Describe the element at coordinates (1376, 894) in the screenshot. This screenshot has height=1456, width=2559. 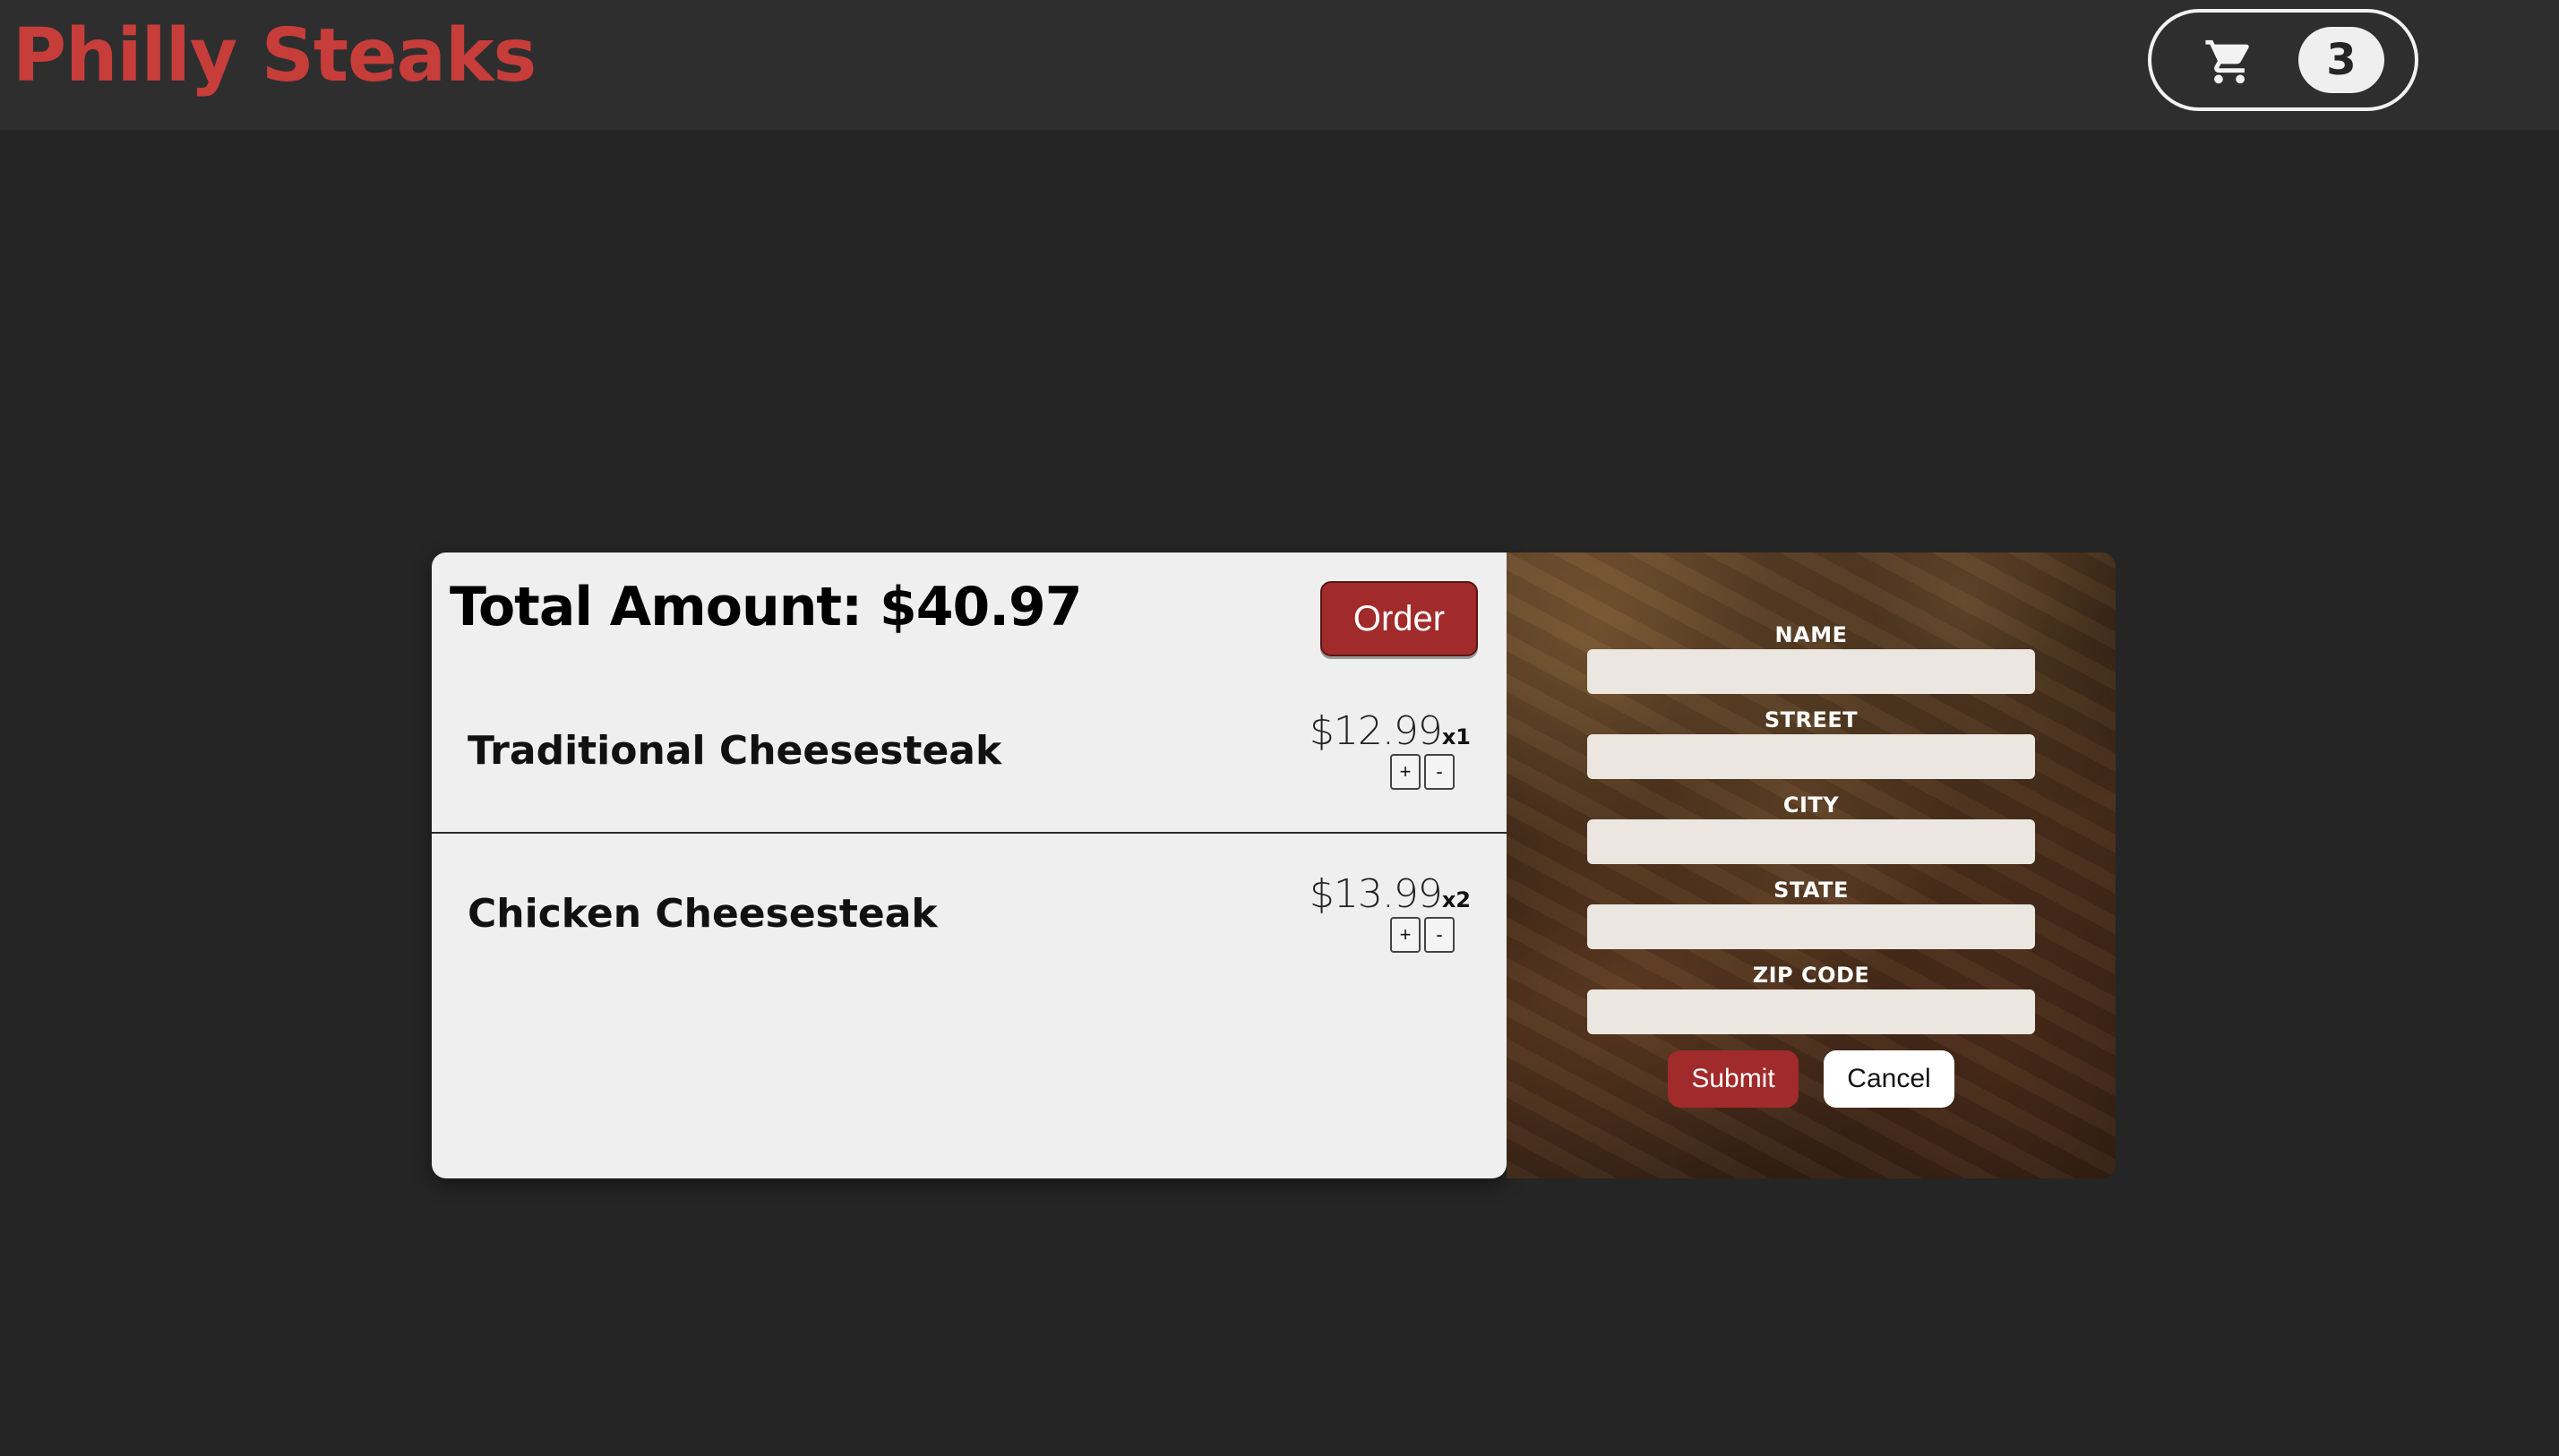
I see `item-price: $13.99` at that location.